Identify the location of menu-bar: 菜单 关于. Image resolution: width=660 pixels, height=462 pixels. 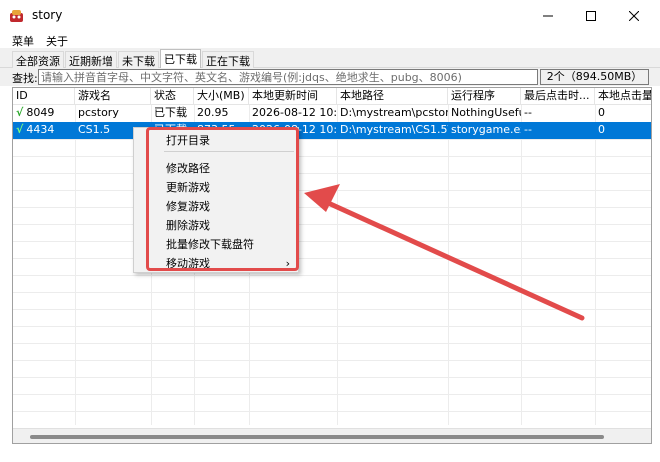
(330, 40).